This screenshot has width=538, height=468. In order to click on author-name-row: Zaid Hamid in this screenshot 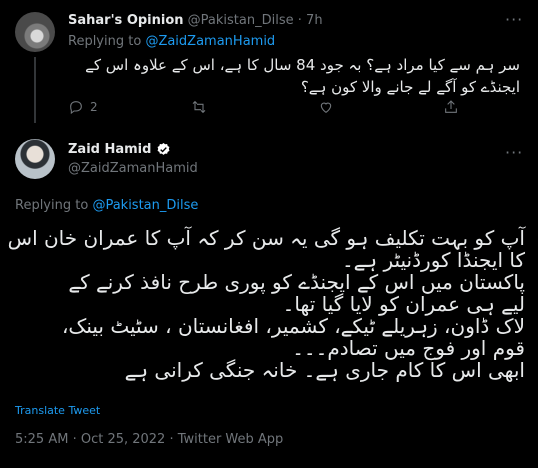, I will do `click(119, 149)`.